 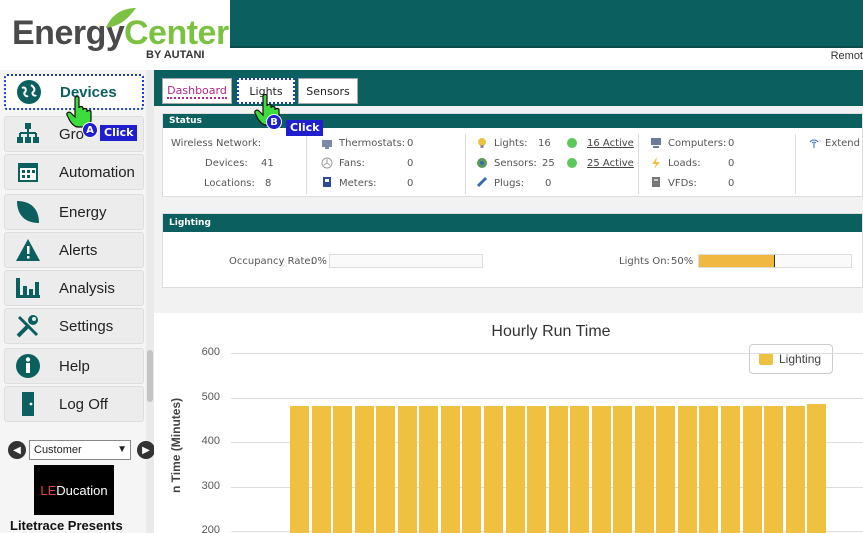 I want to click on tab-sensors-label: Sensors, so click(x=328, y=91).